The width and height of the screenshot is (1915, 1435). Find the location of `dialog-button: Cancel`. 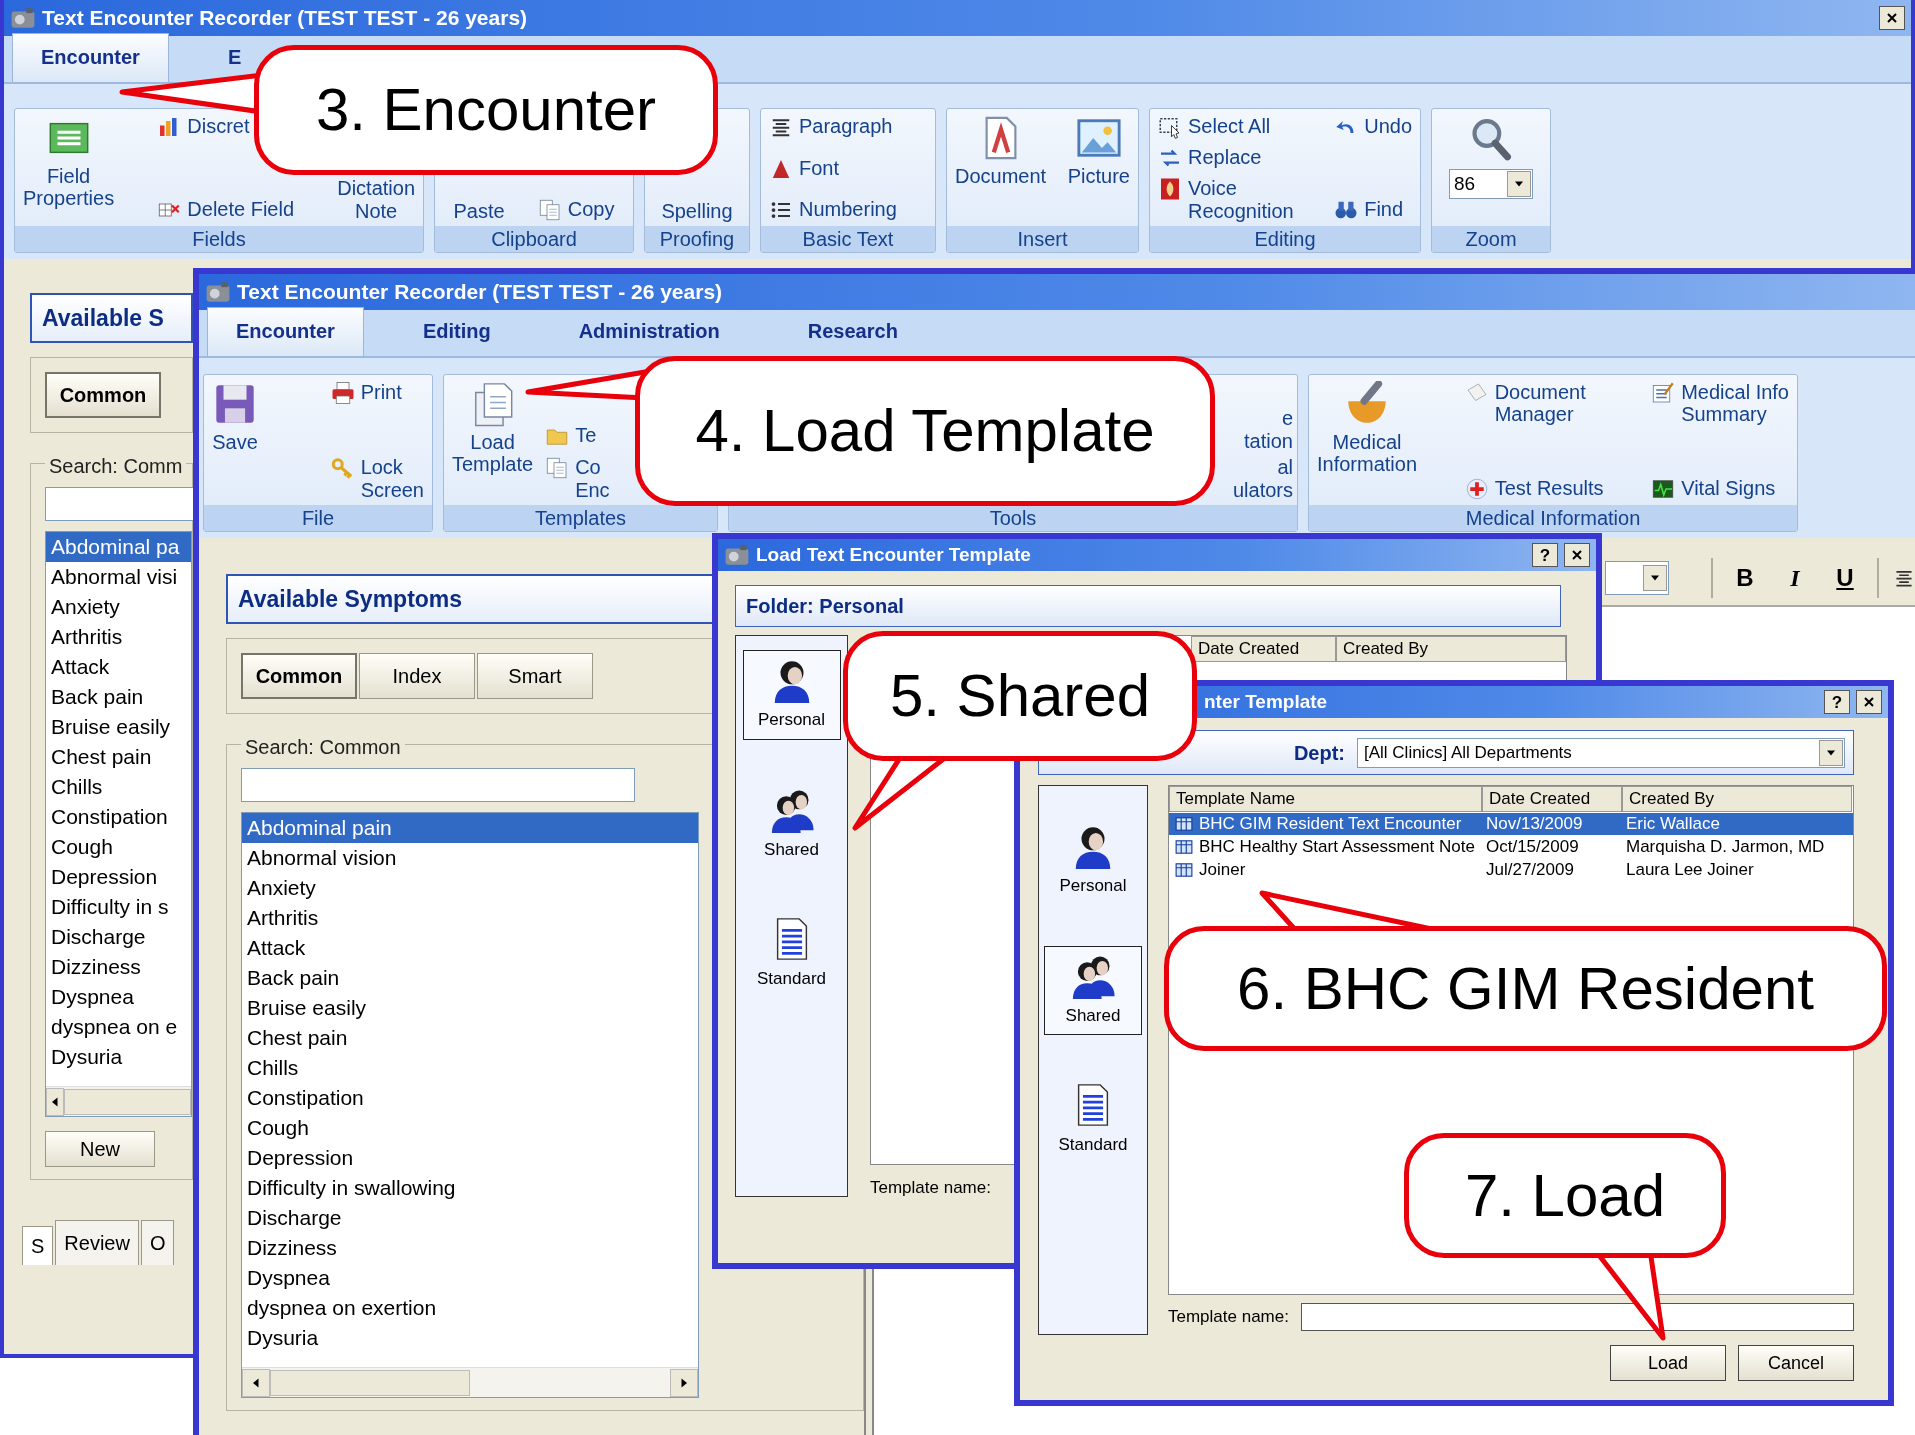

dialog-button: Cancel is located at coordinates (1796, 1363).